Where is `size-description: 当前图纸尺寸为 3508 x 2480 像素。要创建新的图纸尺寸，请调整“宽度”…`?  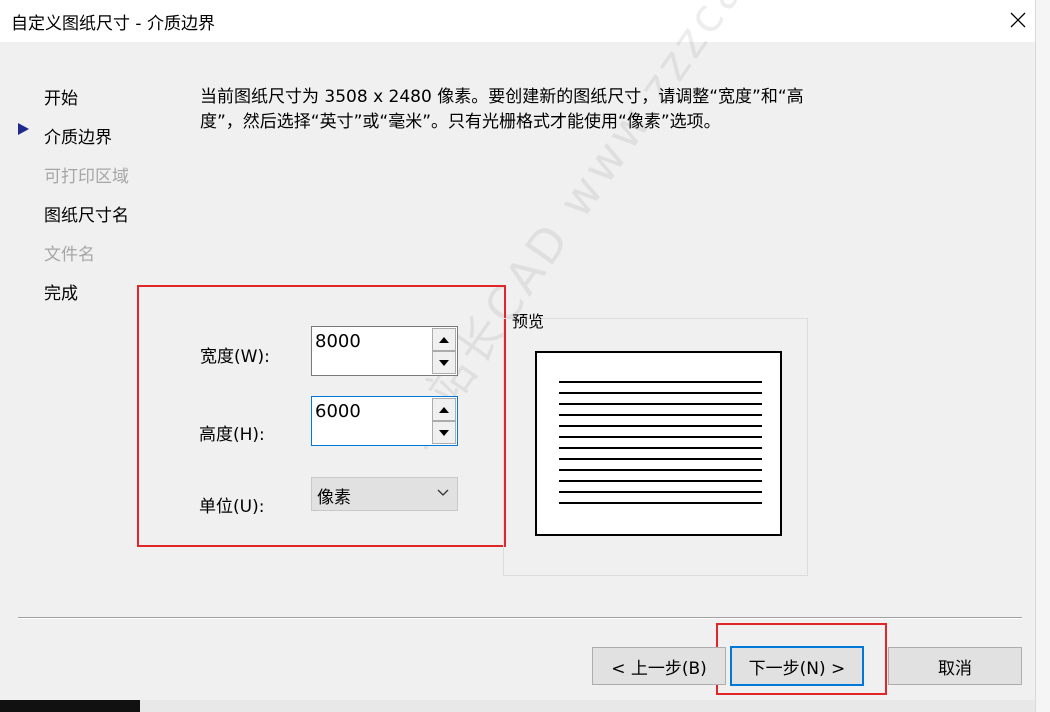 size-description: 当前图纸尺寸为 3508 x 2480 像素。要创建新的图纸尺寸，请调整“宽度”… is located at coordinates (502, 109).